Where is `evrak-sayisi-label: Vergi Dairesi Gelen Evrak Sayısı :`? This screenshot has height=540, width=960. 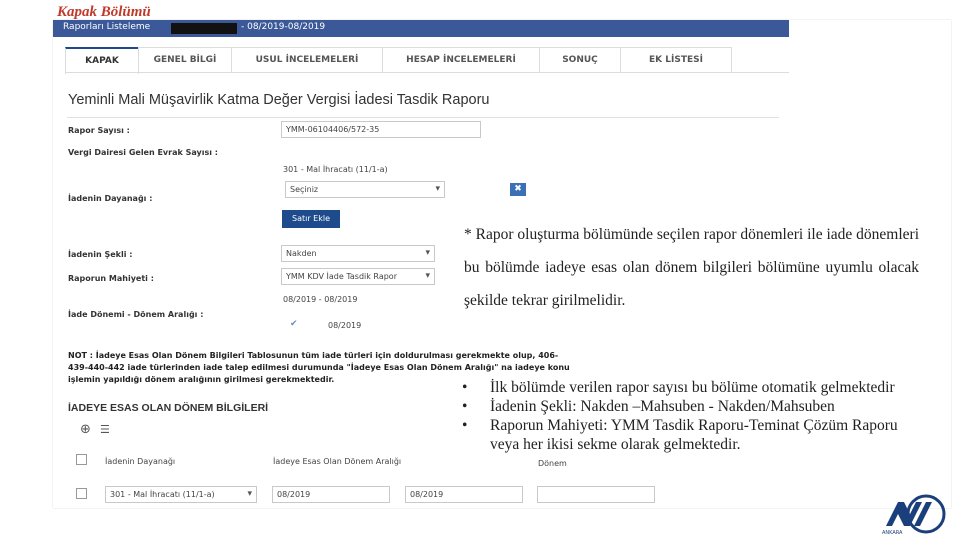 evrak-sayisi-label: Vergi Dairesi Gelen Evrak Sayısı : is located at coordinates (143, 152).